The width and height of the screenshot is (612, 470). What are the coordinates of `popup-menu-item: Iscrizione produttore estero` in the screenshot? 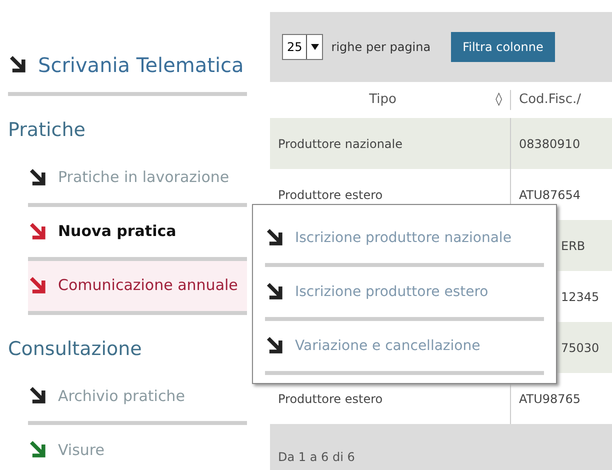 It's located at (404, 294).